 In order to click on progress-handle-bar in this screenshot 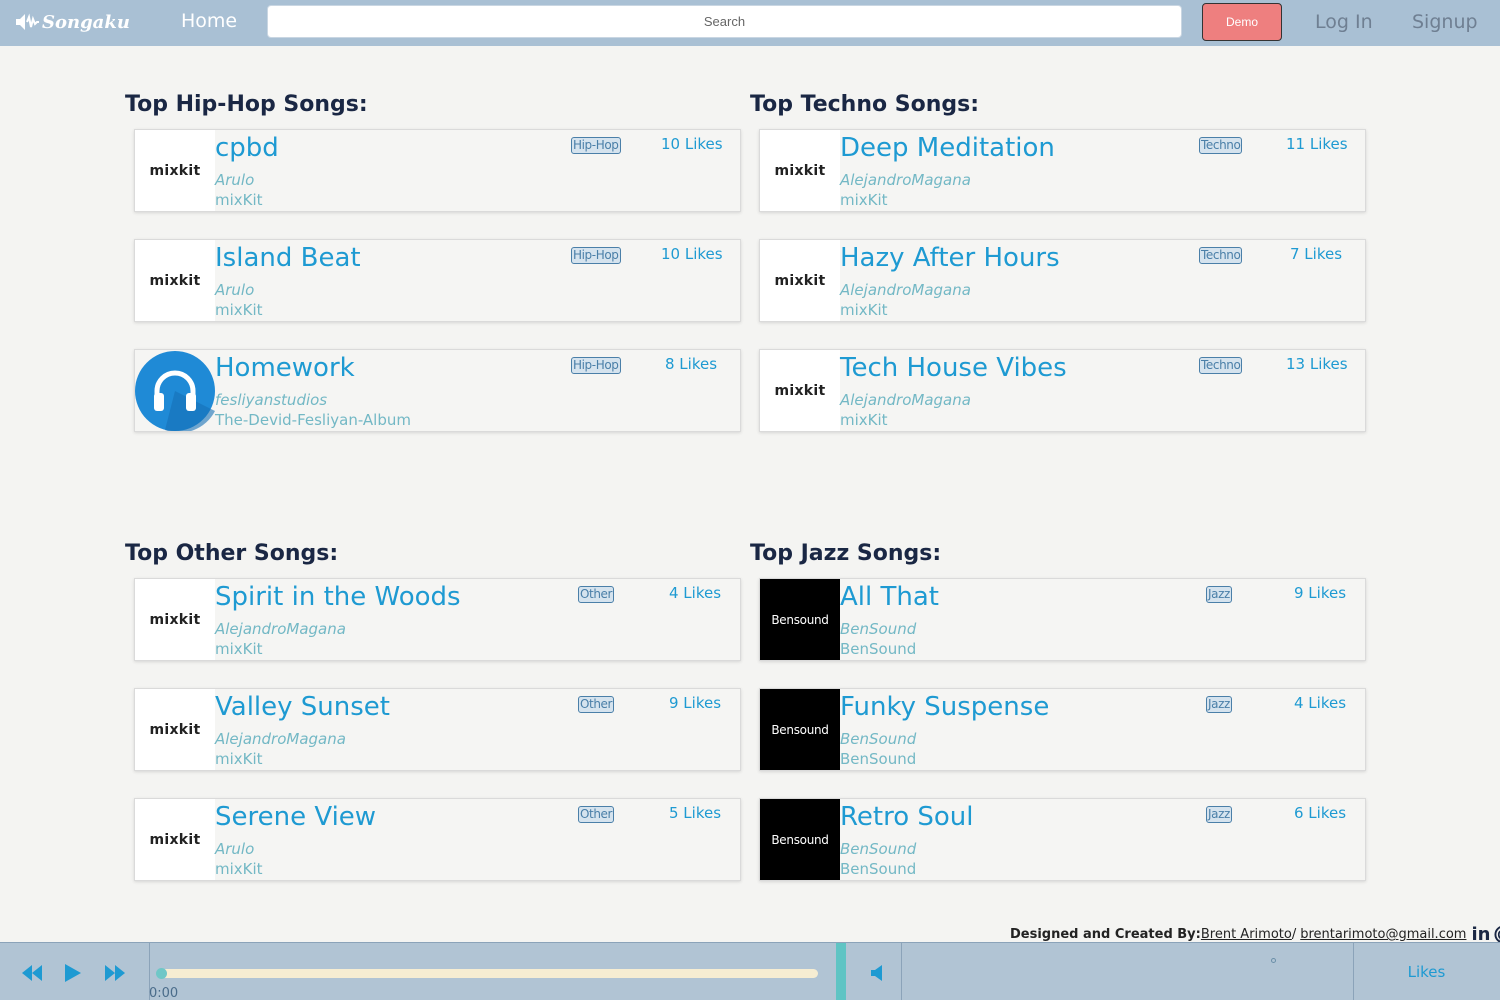, I will do `click(841, 971)`.